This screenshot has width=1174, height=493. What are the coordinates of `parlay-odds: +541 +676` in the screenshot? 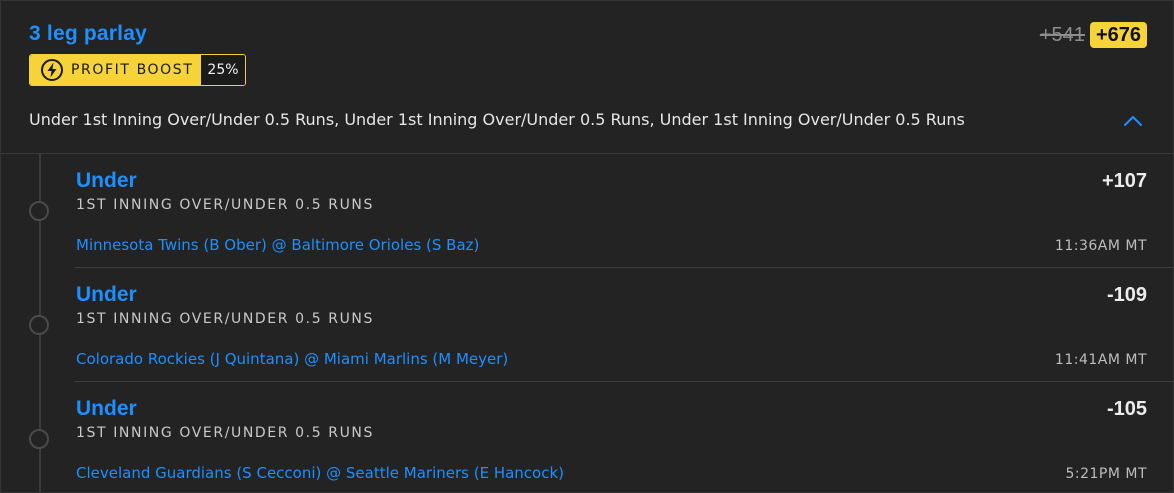 It's located at (1093, 35).